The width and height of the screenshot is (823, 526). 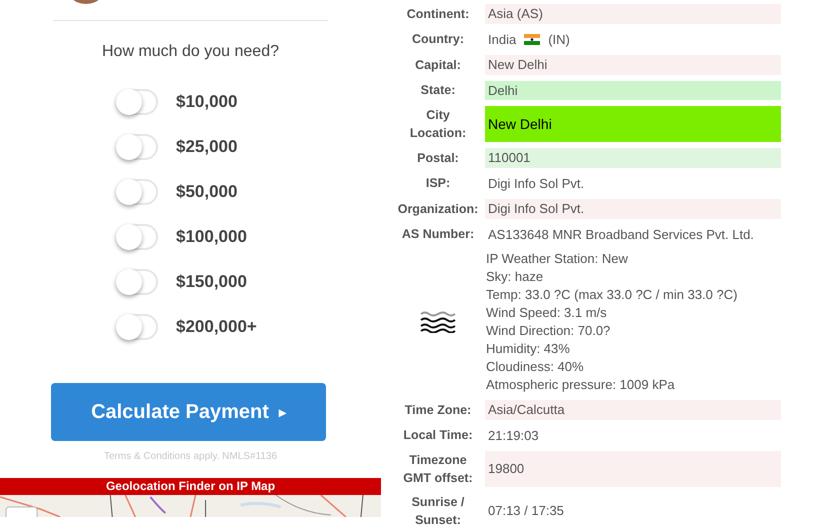 What do you see at coordinates (532, 39) in the screenshot?
I see `flag-icon` at bounding box center [532, 39].